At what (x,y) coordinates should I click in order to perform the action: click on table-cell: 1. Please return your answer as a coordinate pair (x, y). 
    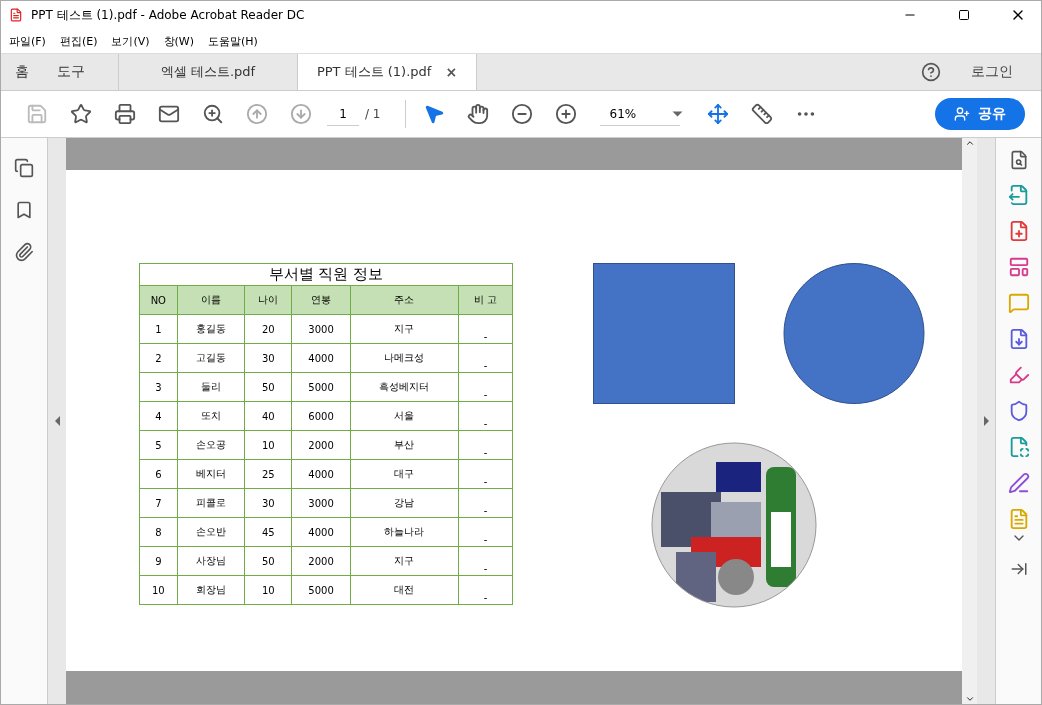
    Looking at the image, I should click on (158, 329).